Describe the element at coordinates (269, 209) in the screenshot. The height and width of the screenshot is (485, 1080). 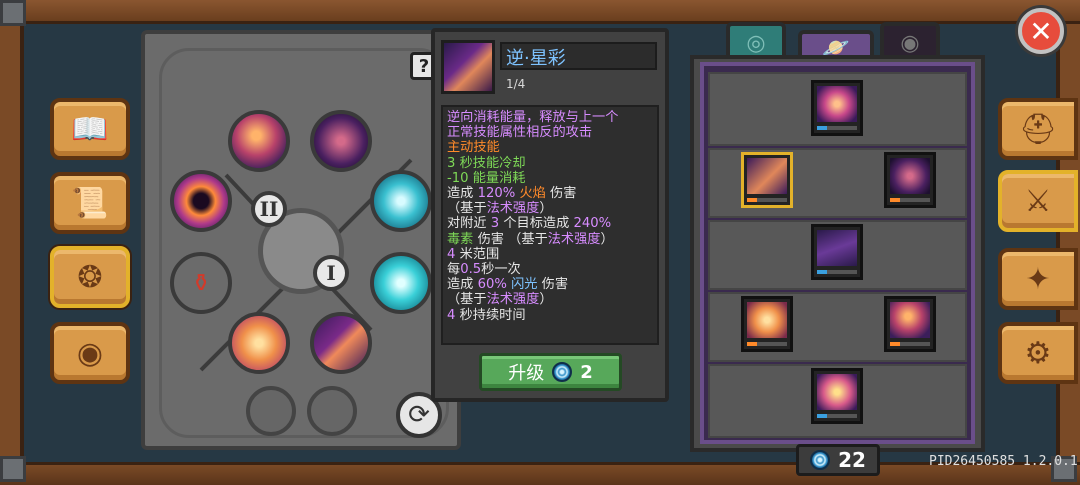
I see `slot-two-marker: II` at that location.